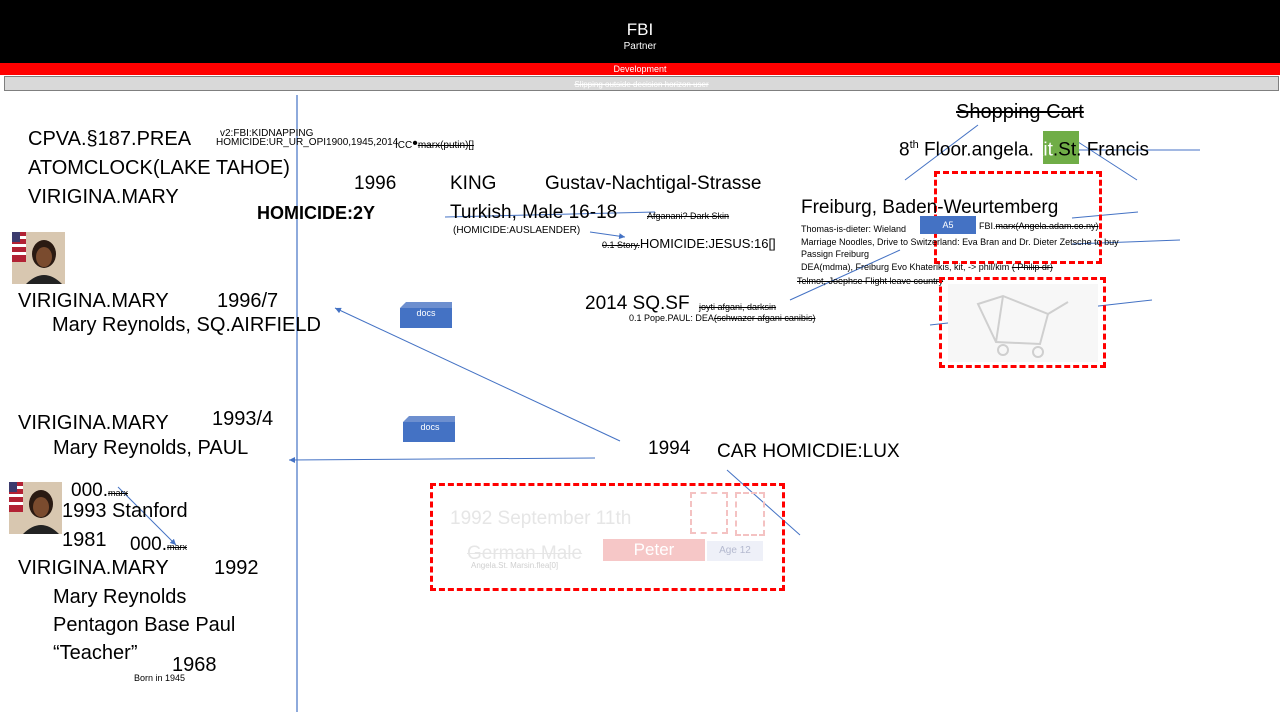 This screenshot has height=720, width=1280. I want to click on docs-label-1: docs, so click(426, 313).